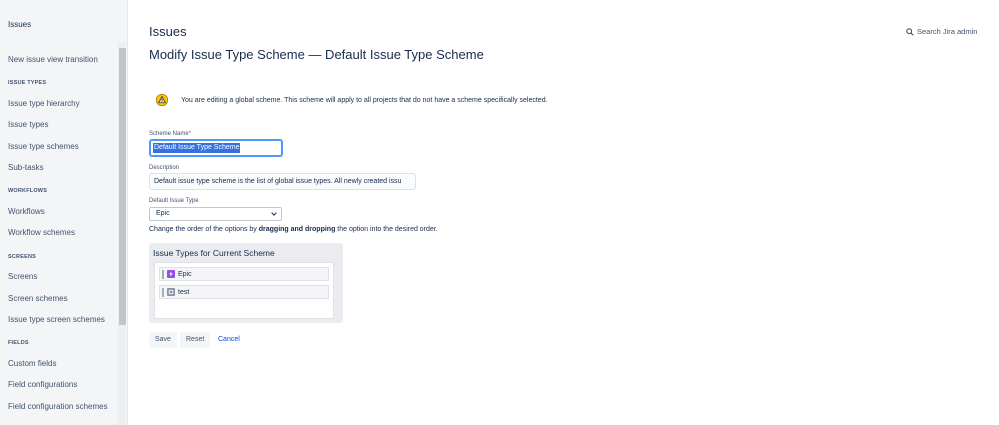 The height and width of the screenshot is (425, 999). I want to click on sidebar-item-workflow-schemes: Workflow schemes, so click(41, 232).